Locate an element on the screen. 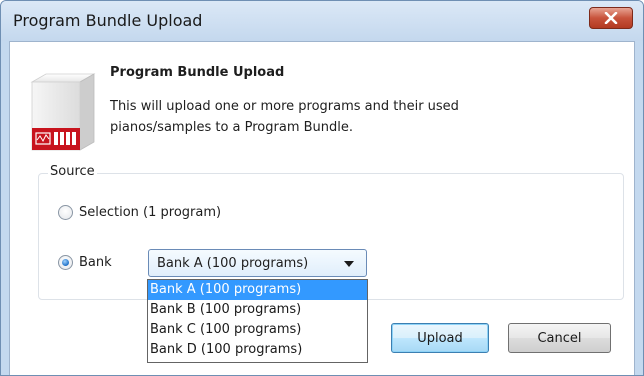 The width and height of the screenshot is (644, 376). bank-select-value: Bank A (100 programs) is located at coordinates (233, 263).